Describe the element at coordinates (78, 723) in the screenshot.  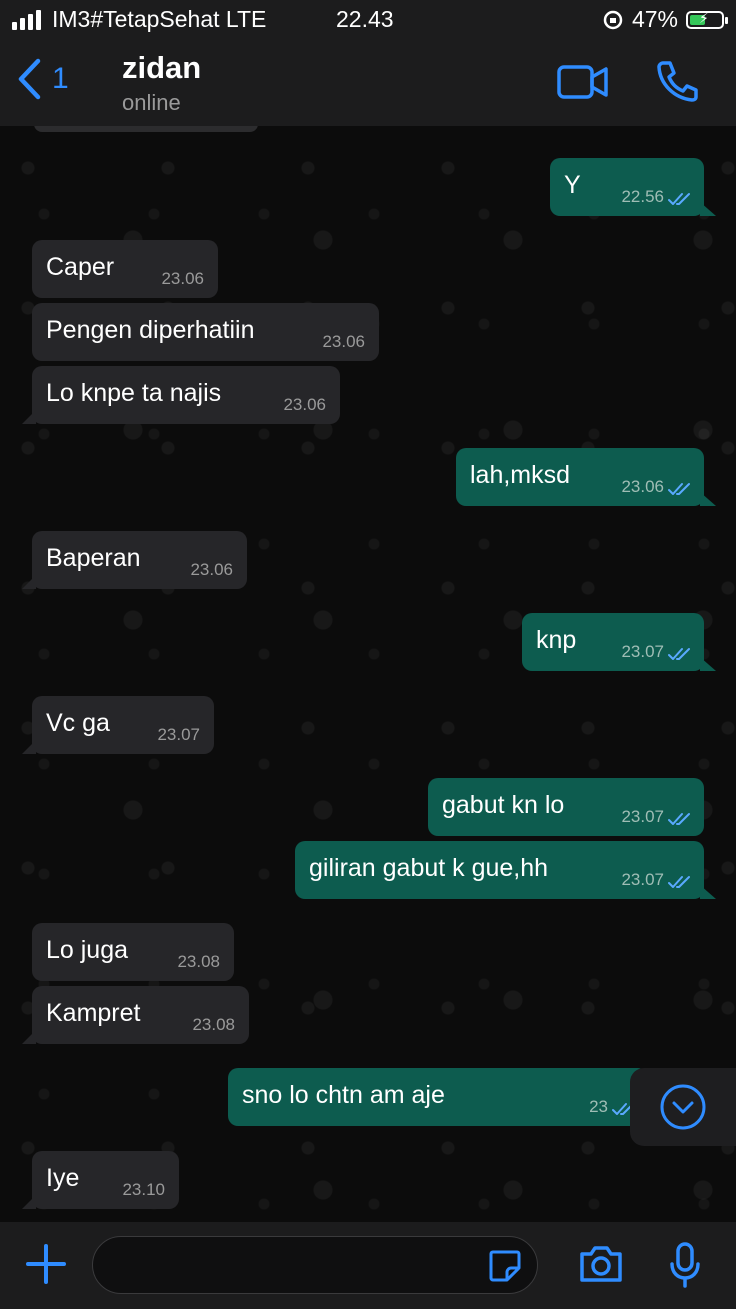
I see `message-text: Vc ga` at that location.